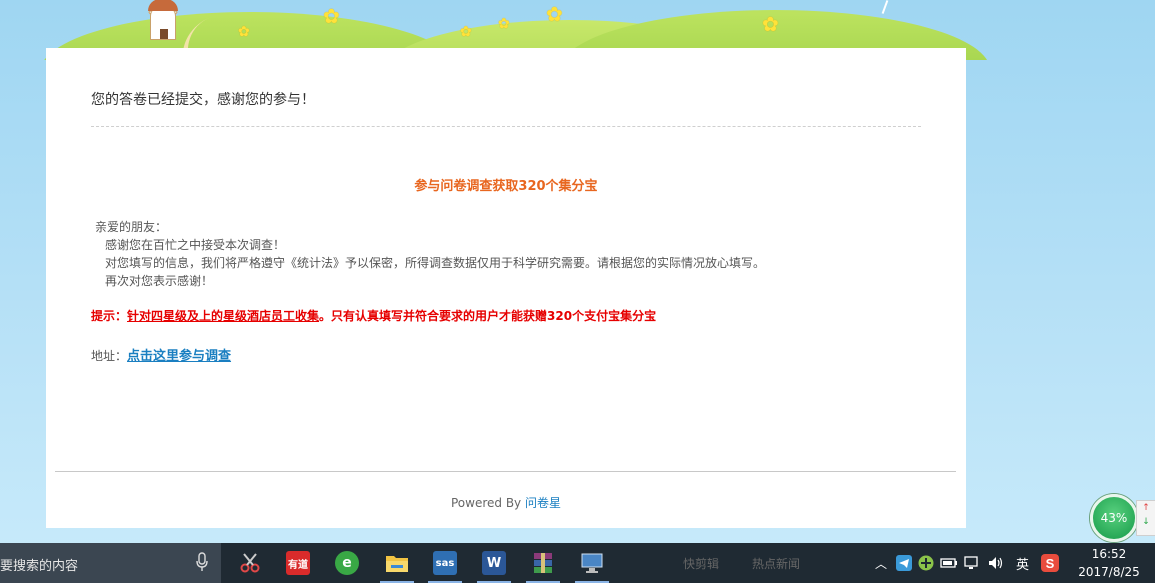 The width and height of the screenshot is (1155, 583). Describe the element at coordinates (1146, 508) in the screenshot. I see `upload-arrow-icon: ↑` at that location.